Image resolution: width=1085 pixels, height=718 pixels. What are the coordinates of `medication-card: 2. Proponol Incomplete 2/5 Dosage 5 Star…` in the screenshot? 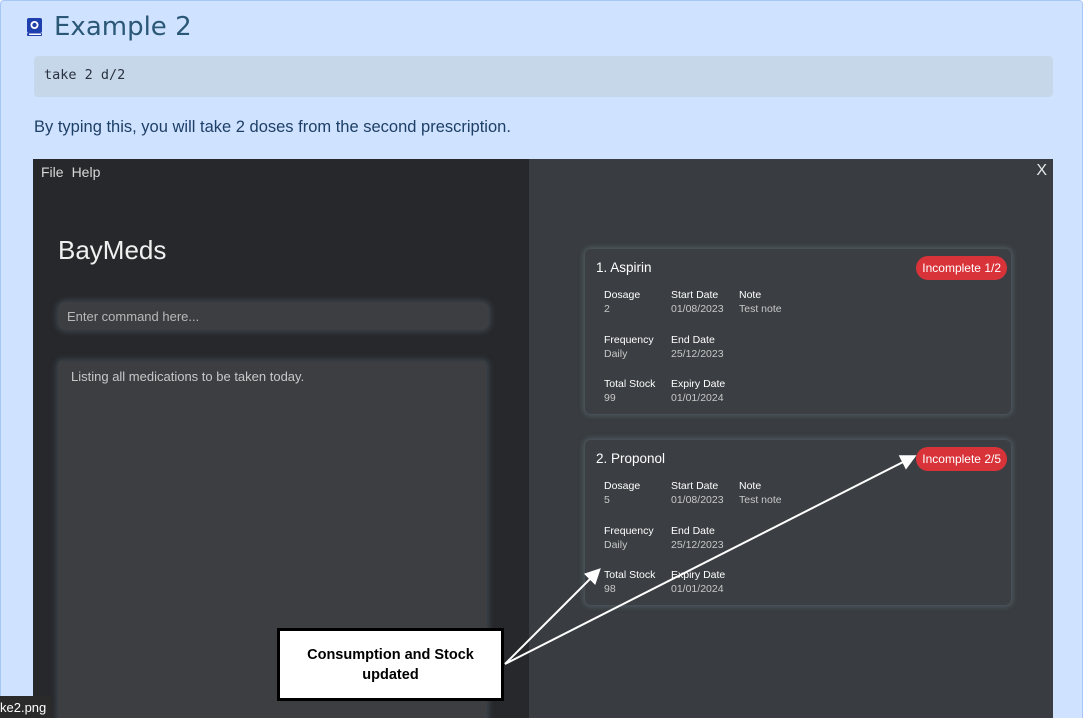 It's located at (798, 522).